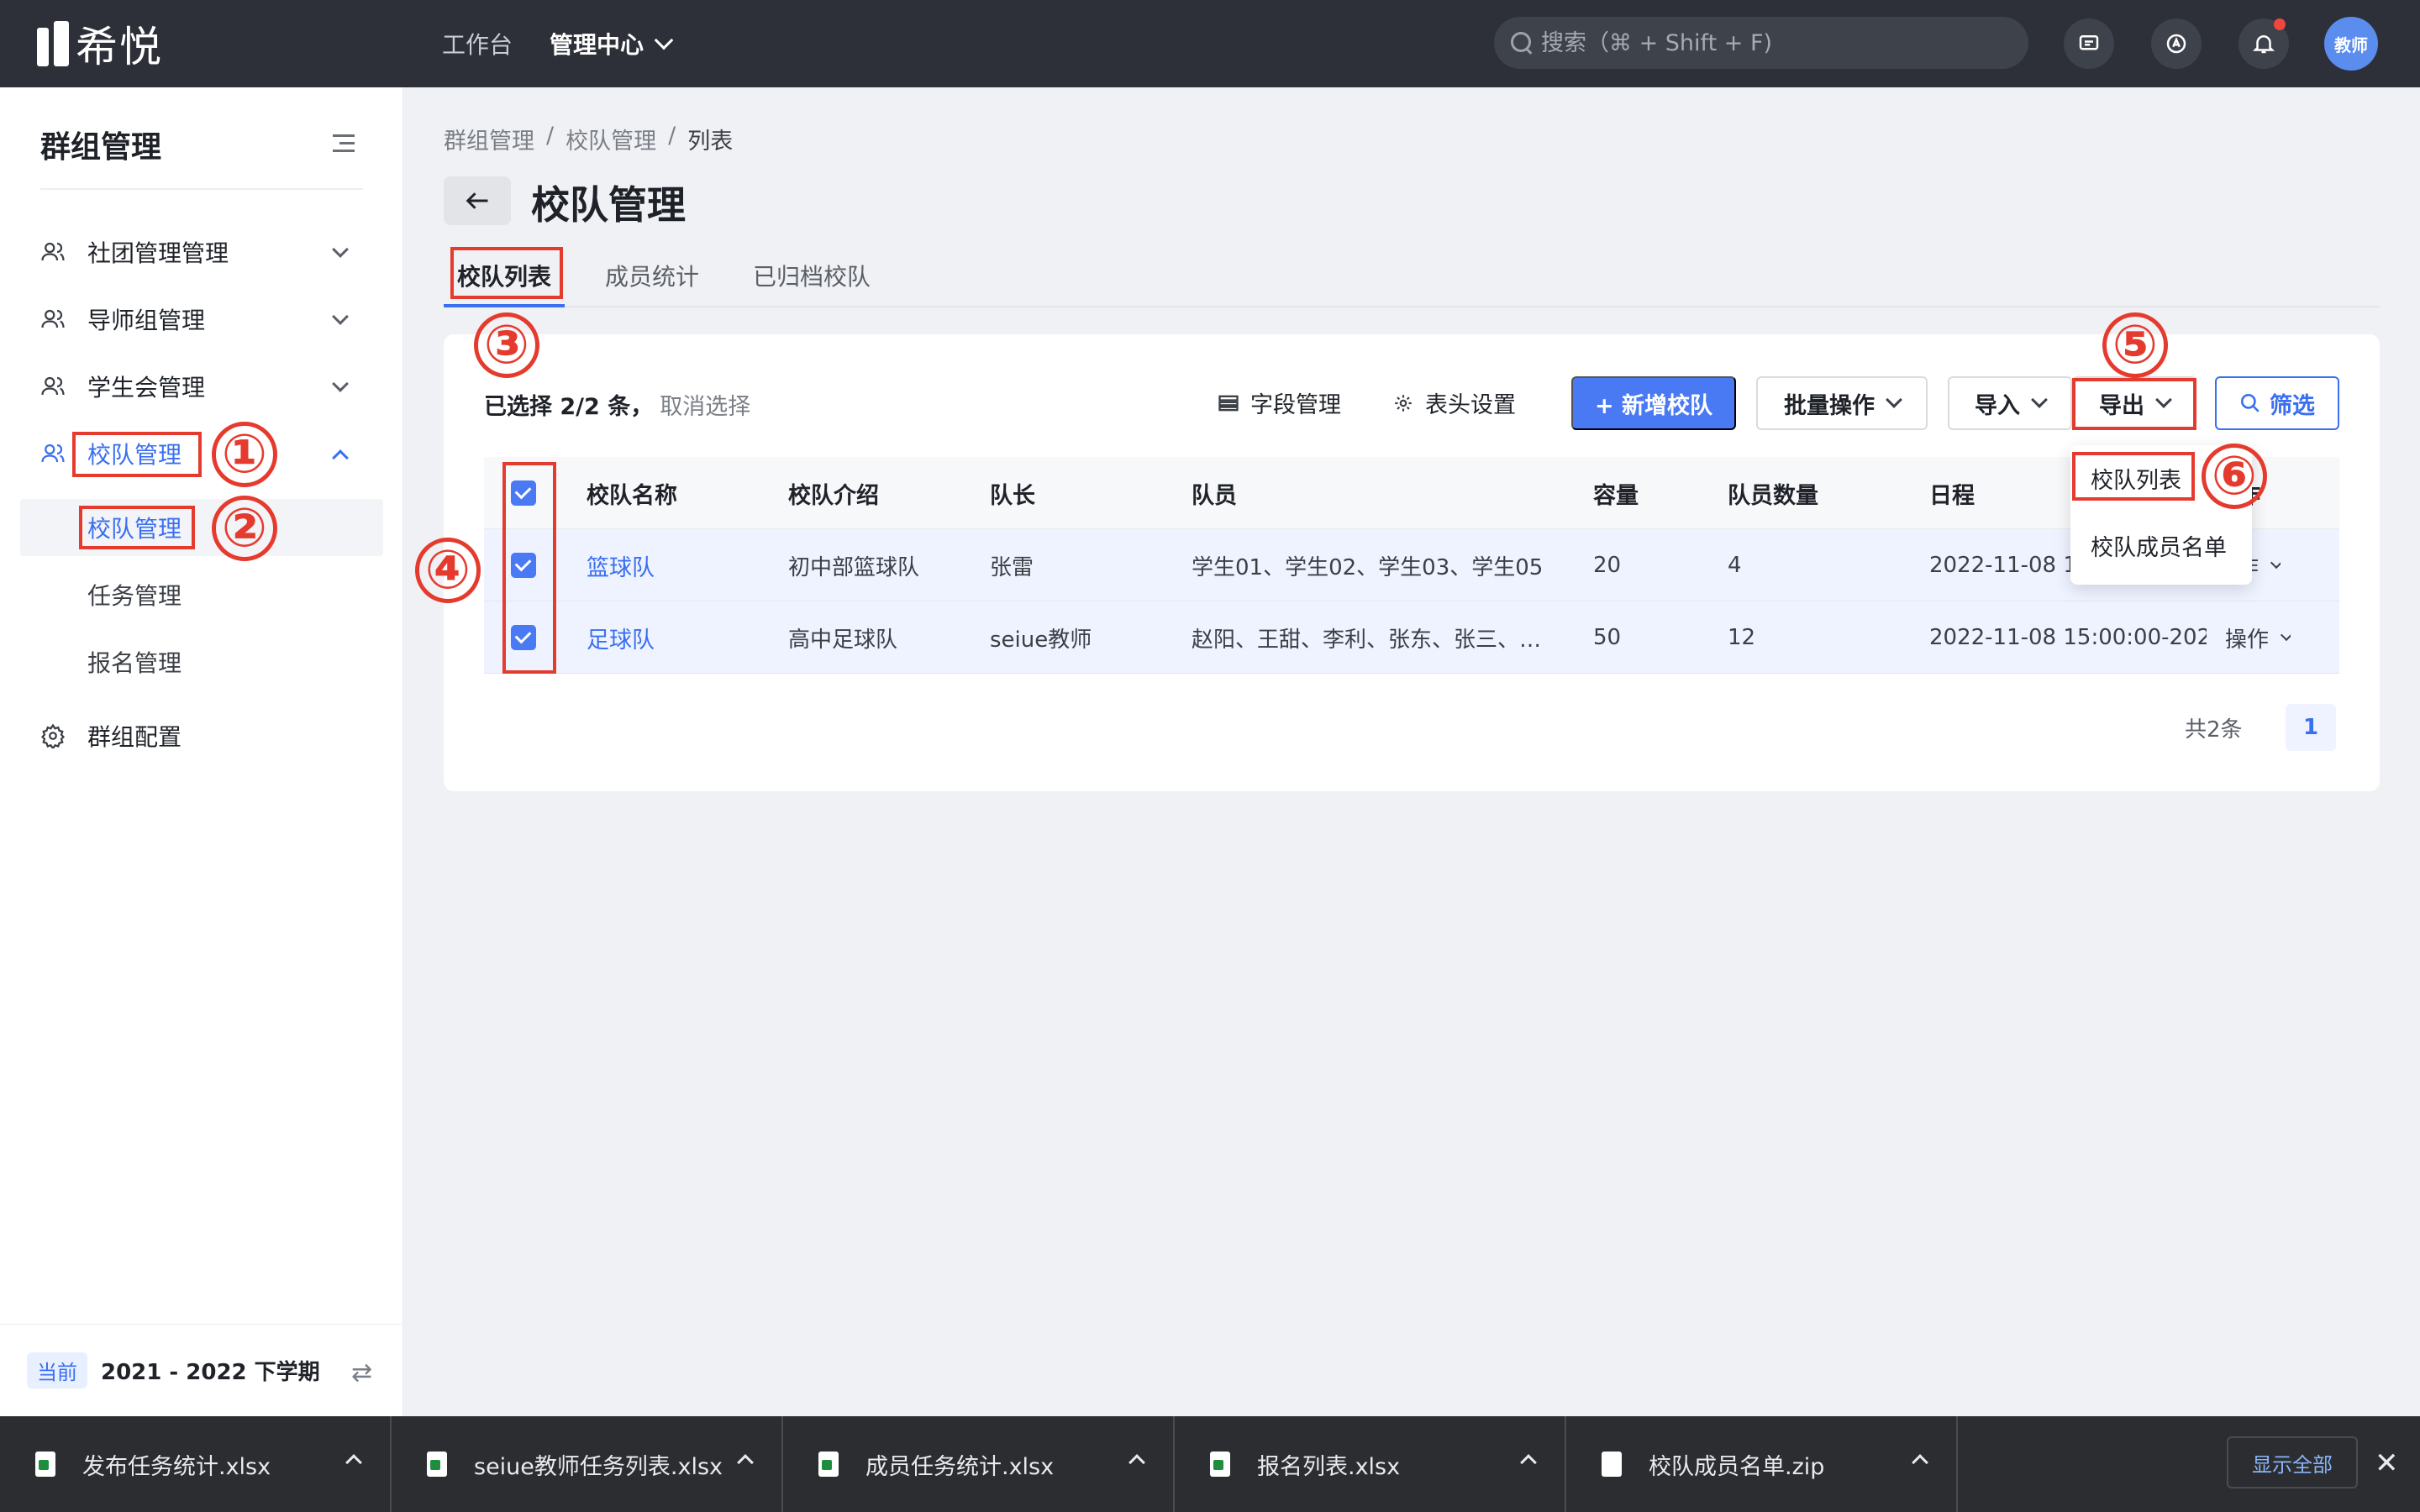  I want to click on bell-icon, so click(2264, 43).